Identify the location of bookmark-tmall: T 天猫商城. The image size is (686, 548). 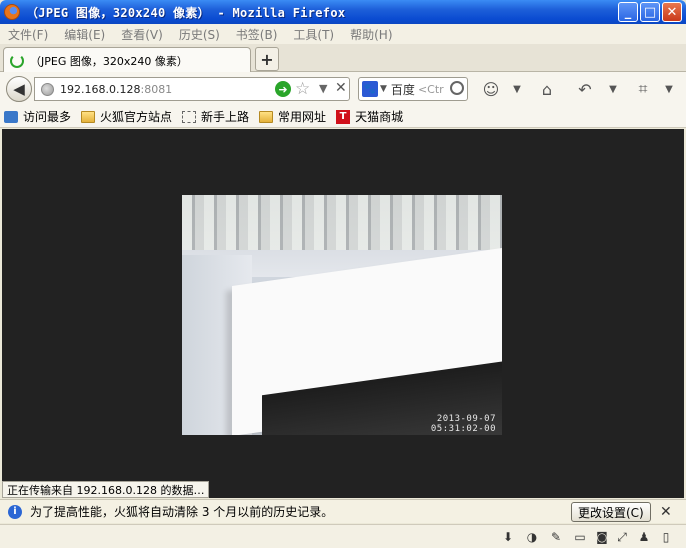
(369, 116).